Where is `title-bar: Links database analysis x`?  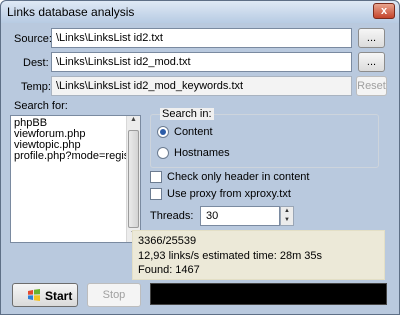
title-bar: Links database analysis x is located at coordinates (200, 12).